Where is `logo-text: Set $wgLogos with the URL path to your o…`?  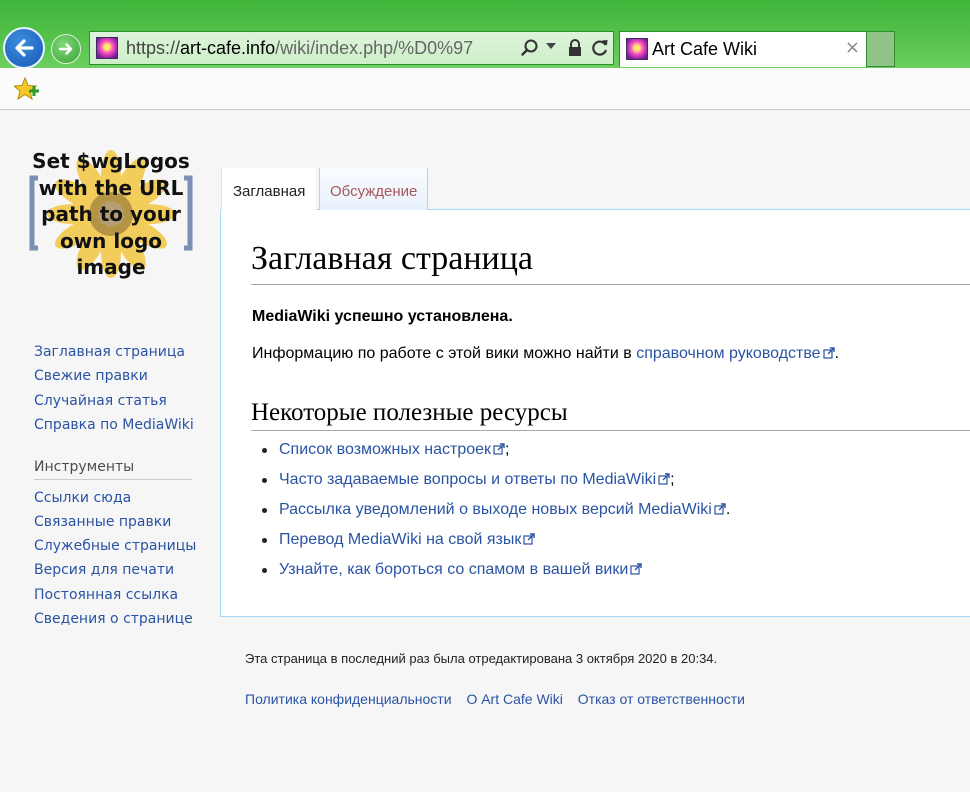
logo-text: Set $wgLogos with the URL path to your o… is located at coordinates (111, 214).